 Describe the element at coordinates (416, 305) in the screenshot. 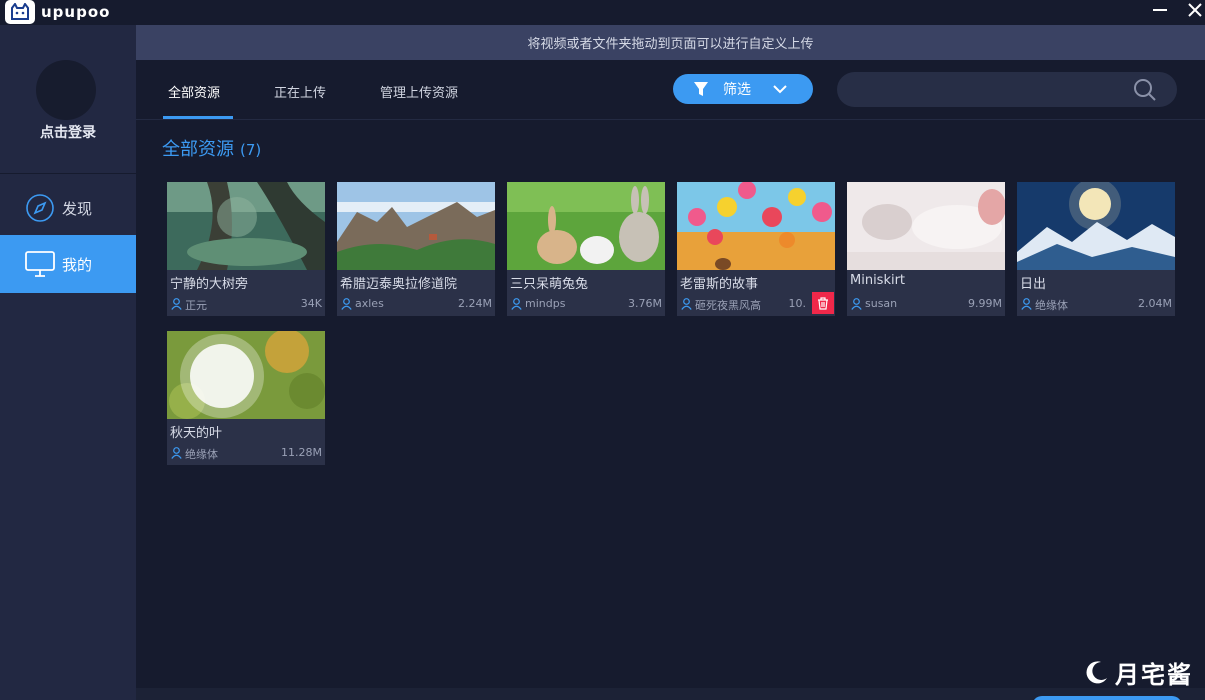

I see `resource-meta: axles 2.24M` at that location.